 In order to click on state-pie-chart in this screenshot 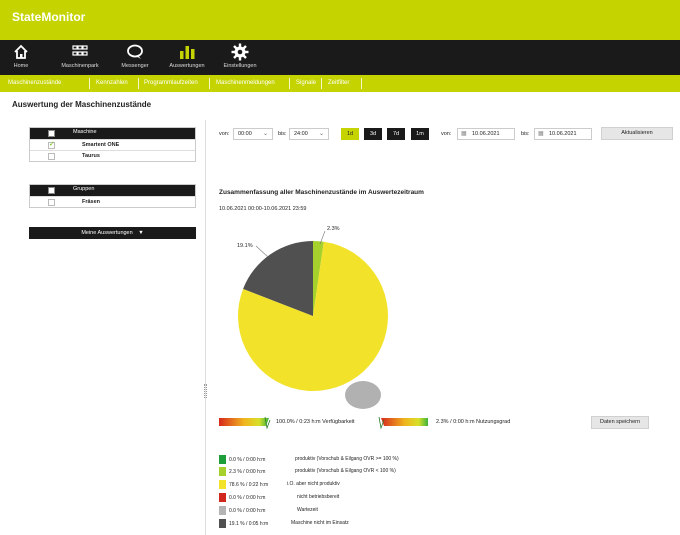, I will do `click(323, 330)`.